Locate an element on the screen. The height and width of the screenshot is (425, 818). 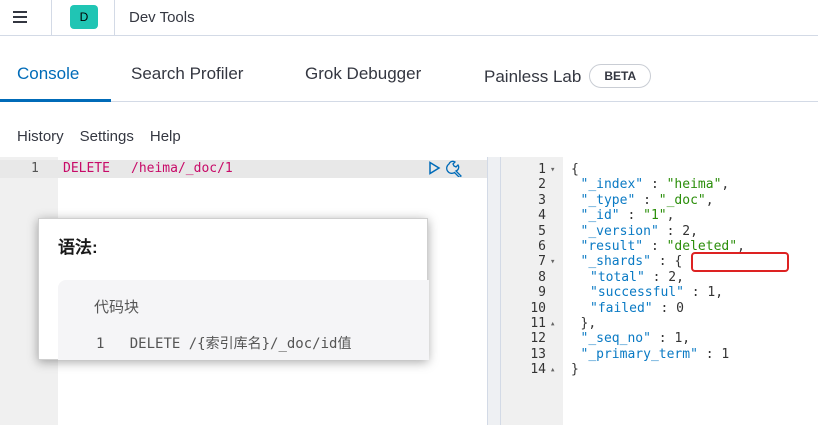
code-block: 代码块 1 DELETE /{索引库名}/_doc/id值 is located at coordinates (243, 320).